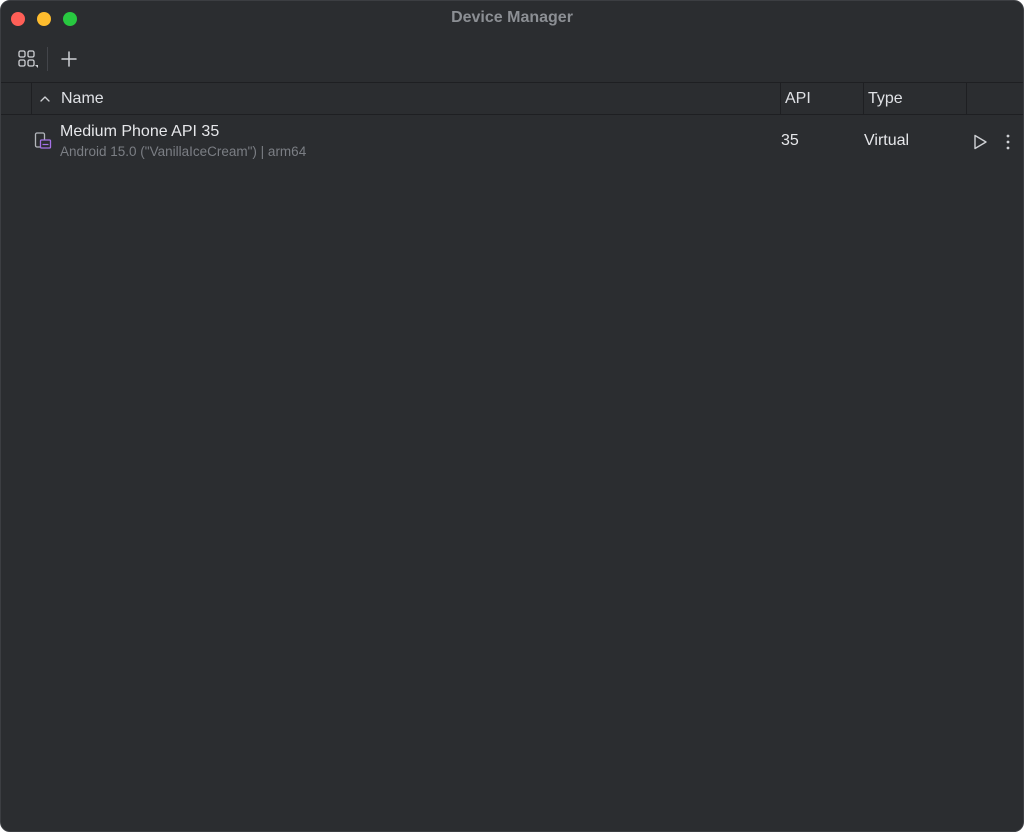 The height and width of the screenshot is (832, 1024). What do you see at coordinates (798, 99) in the screenshot?
I see `column-header-api: API` at bounding box center [798, 99].